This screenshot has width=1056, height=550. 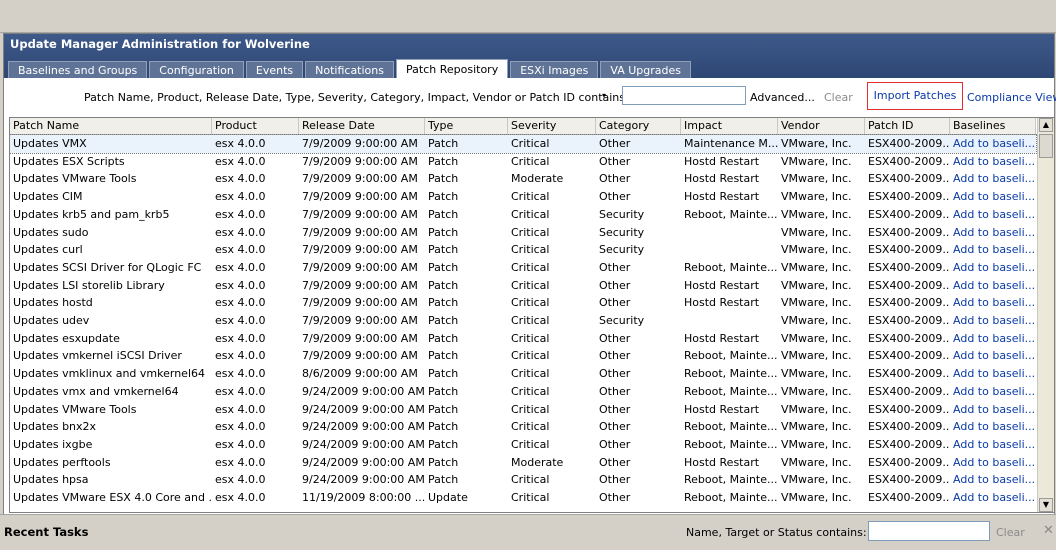 I want to click on import-patches-link: Import Patches, so click(x=915, y=96).